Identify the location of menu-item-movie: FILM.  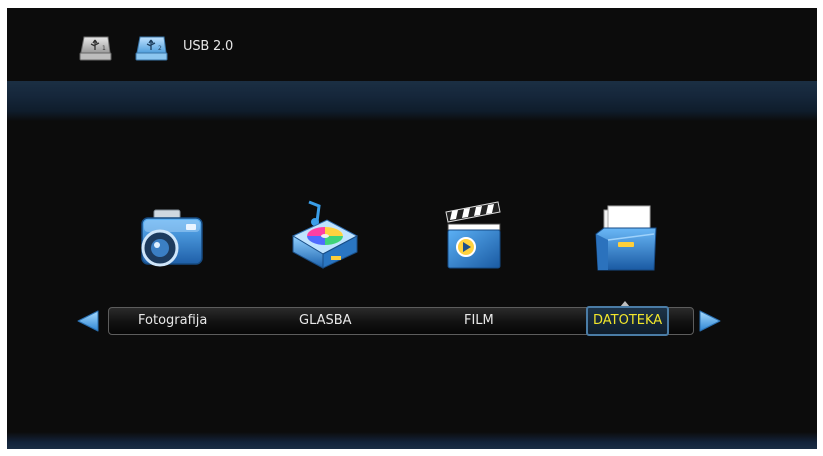
(479, 321).